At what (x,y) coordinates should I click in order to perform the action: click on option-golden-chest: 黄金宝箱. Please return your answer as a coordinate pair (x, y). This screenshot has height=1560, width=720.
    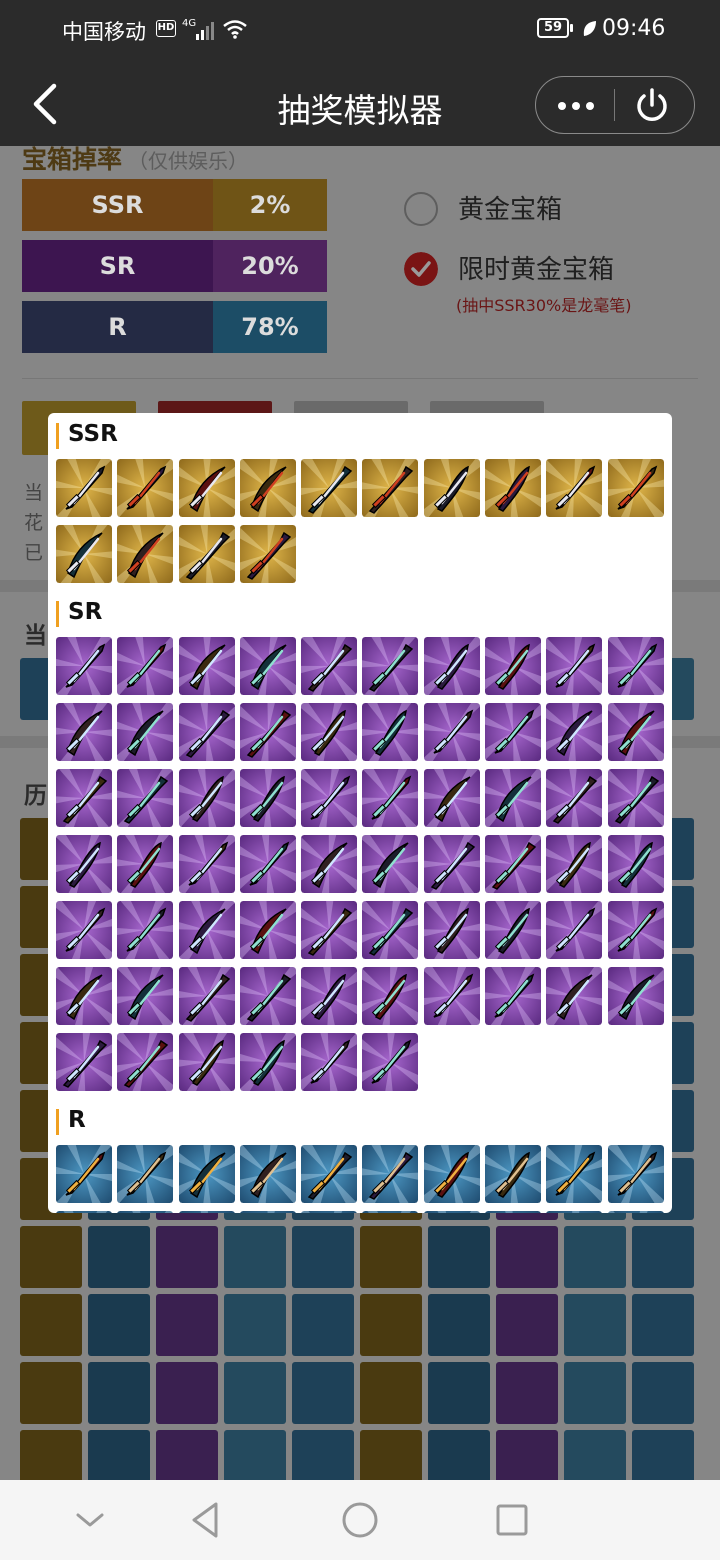
    Looking at the image, I should click on (510, 207).